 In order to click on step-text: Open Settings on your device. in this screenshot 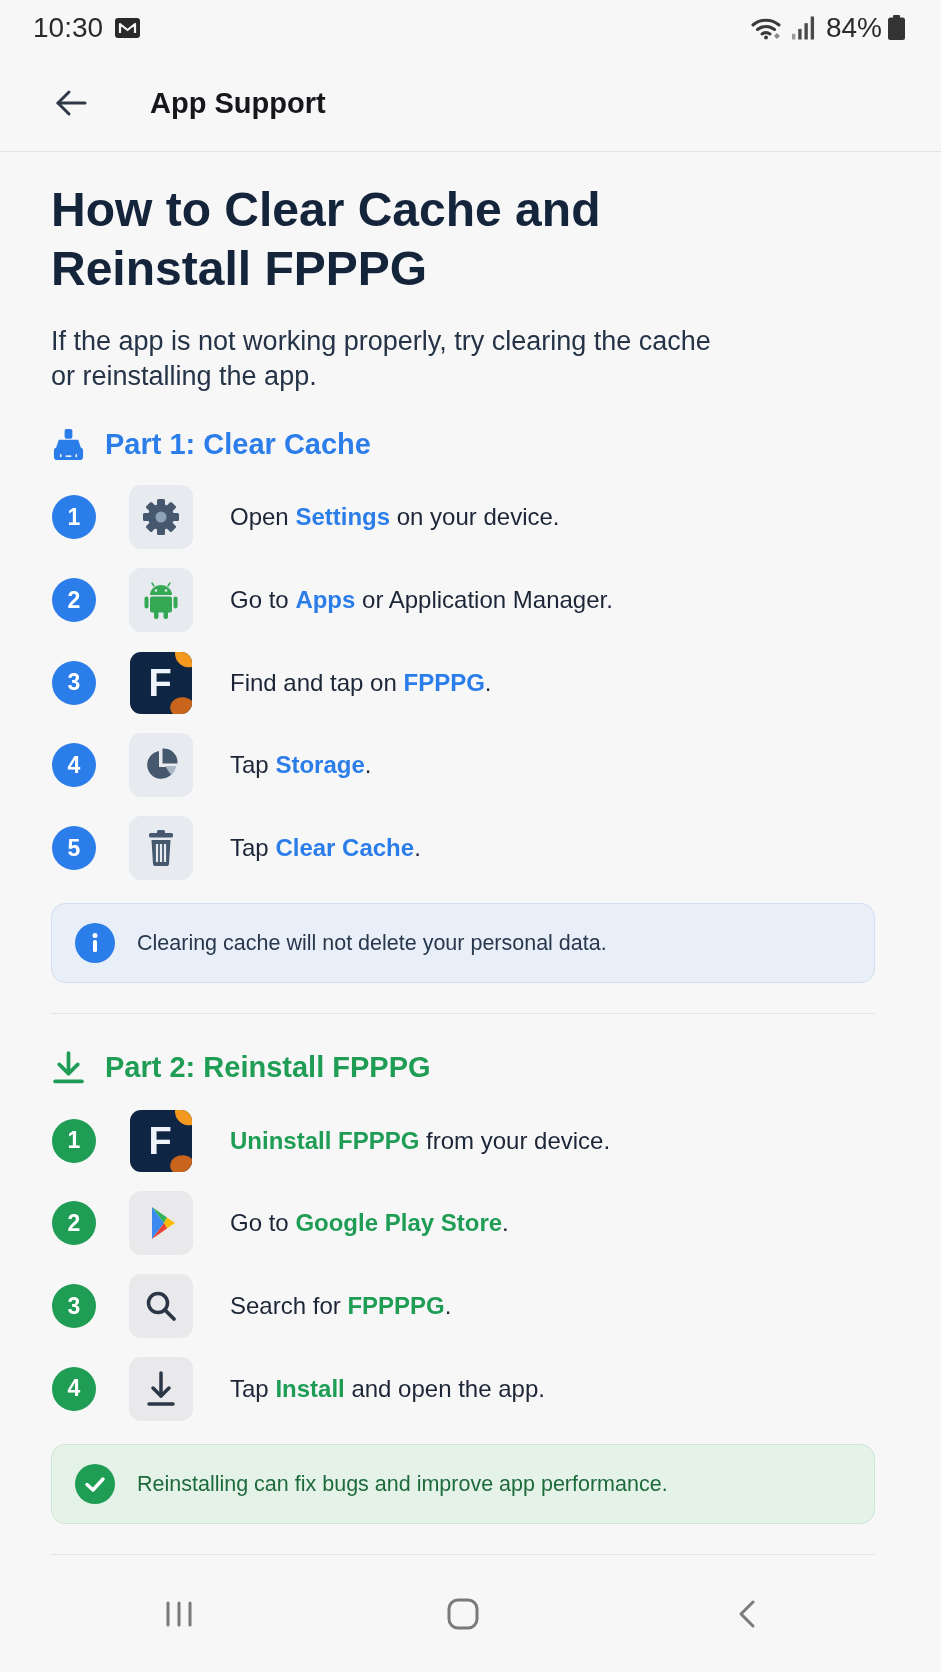, I will do `click(395, 517)`.